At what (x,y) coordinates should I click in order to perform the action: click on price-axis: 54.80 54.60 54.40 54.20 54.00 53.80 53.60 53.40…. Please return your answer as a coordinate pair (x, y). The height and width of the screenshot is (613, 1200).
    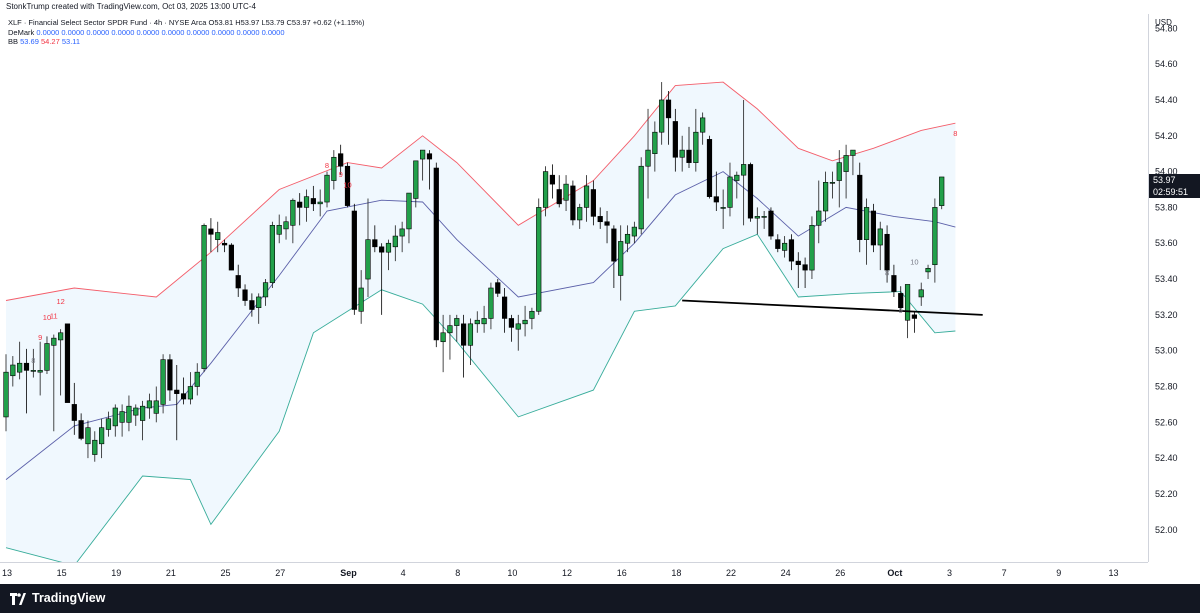
    Looking at the image, I should click on (1174, 288).